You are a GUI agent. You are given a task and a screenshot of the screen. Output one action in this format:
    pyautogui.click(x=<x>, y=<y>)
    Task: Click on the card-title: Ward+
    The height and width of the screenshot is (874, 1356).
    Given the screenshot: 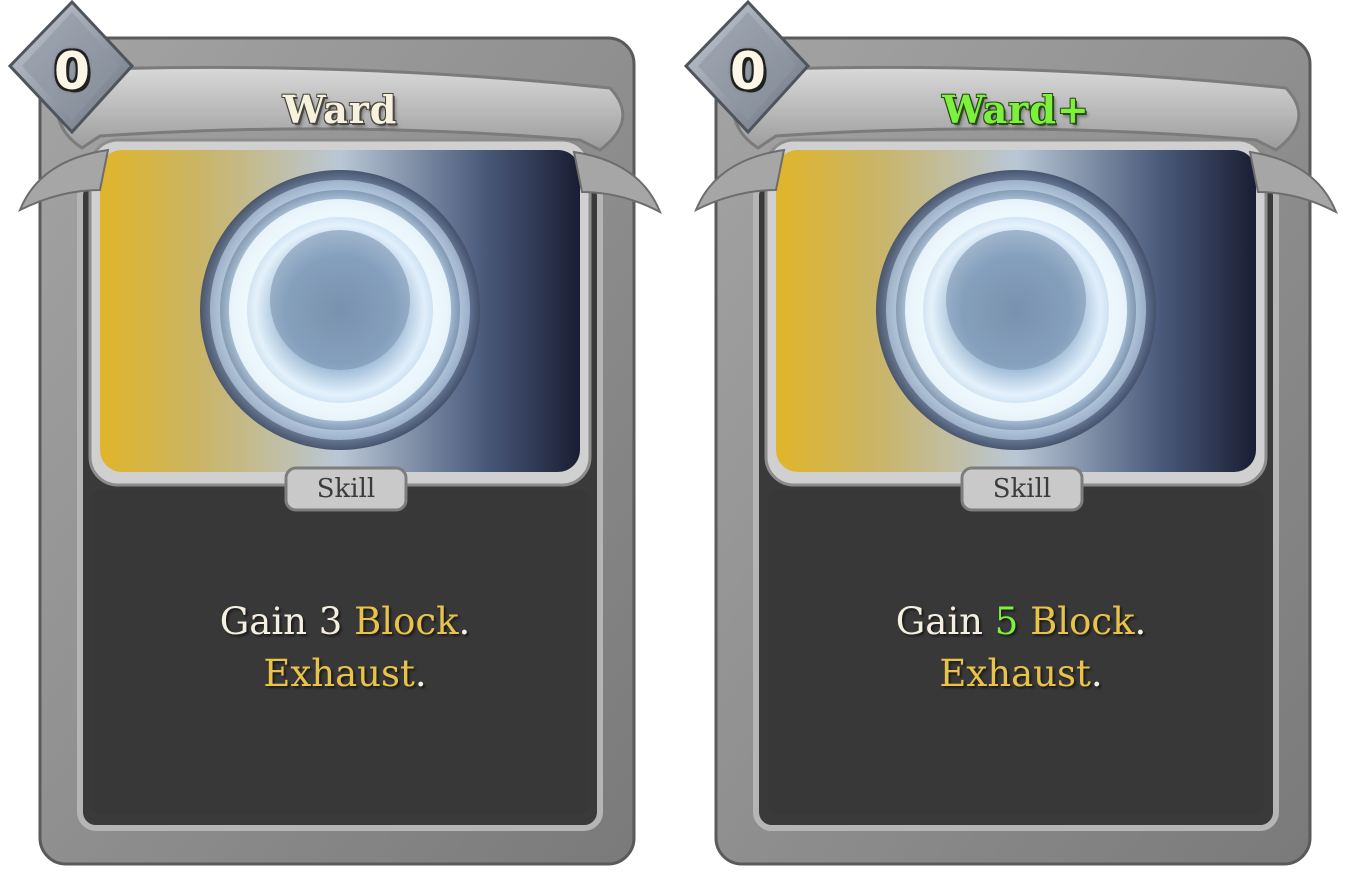 What is the action you would take?
    pyautogui.click(x=1016, y=109)
    